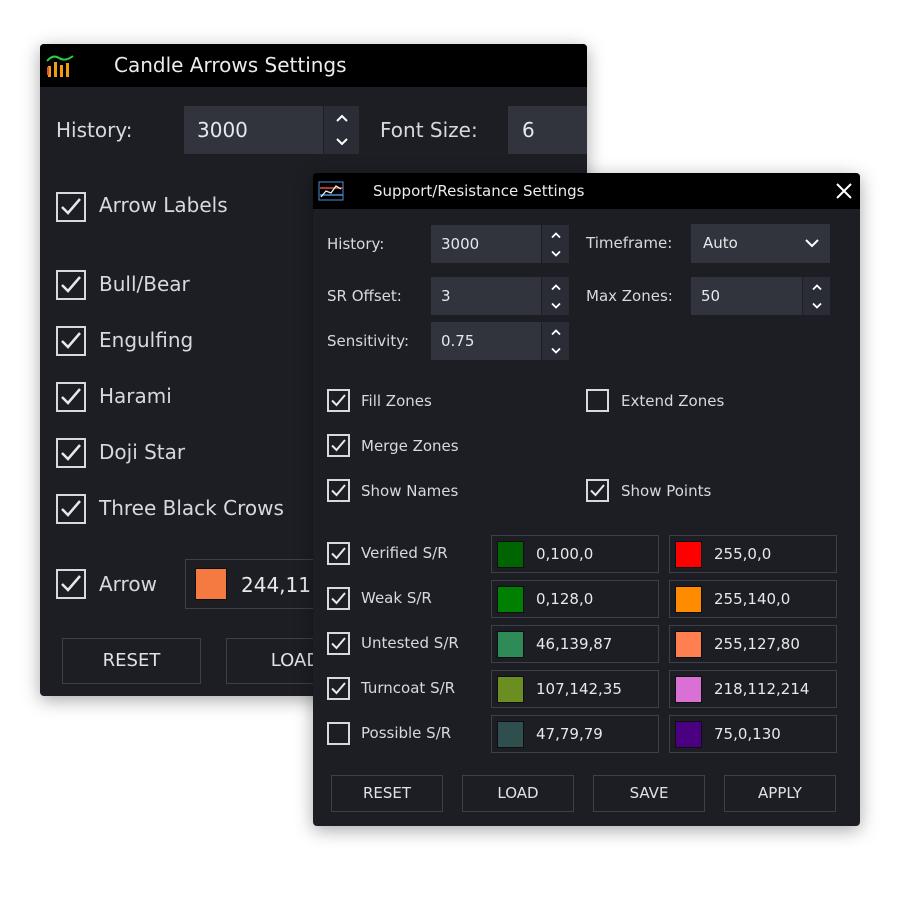 The image size is (900, 900). What do you see at coordinates (410, 491) in the screenshot?
I see `checkbox-label: Show Names` at bounding box center [410, 491].